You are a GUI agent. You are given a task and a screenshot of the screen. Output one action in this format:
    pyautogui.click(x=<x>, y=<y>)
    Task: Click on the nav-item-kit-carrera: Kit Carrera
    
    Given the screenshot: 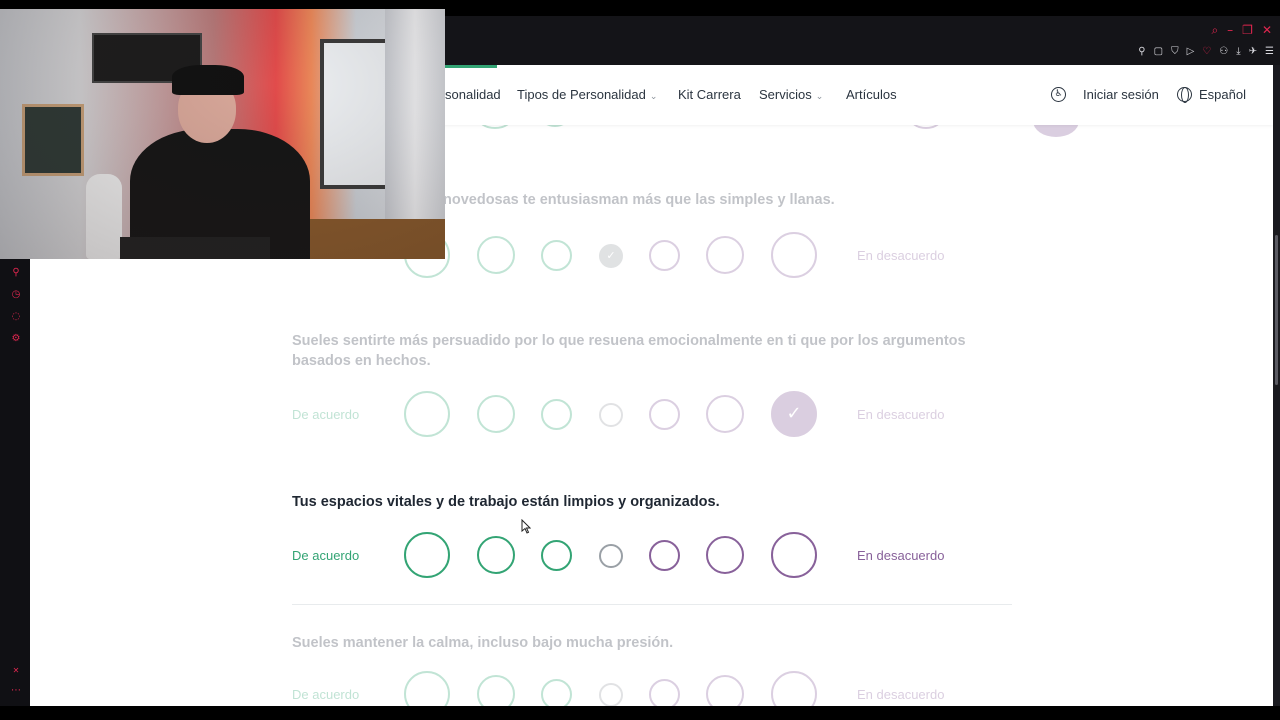 What is the action you would take?
    pyautogui.click(x=709, y=94)
    